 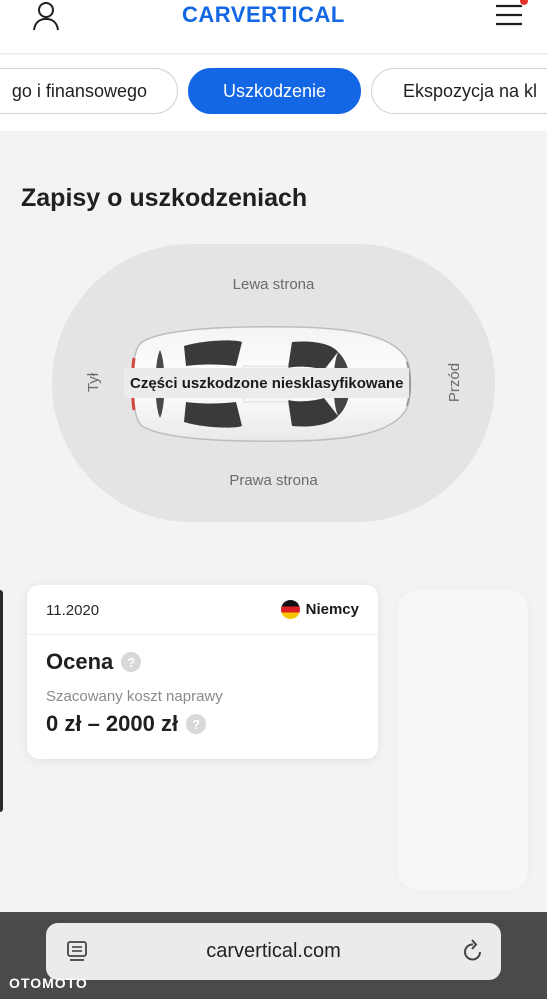 What do you see at coordinates (1, 701) in the screenshot?
I see `previous-card-edge` at bounding box center [1, 701].